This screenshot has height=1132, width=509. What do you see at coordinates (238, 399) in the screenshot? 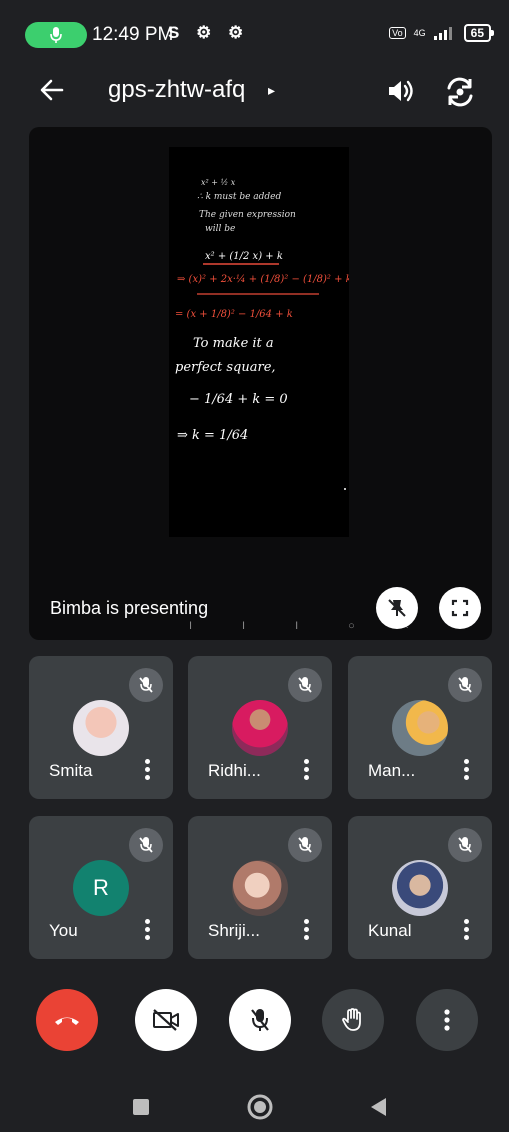
I see `hw-line-10: − 1/64 + k = 0` at bounding box center [238, 399].